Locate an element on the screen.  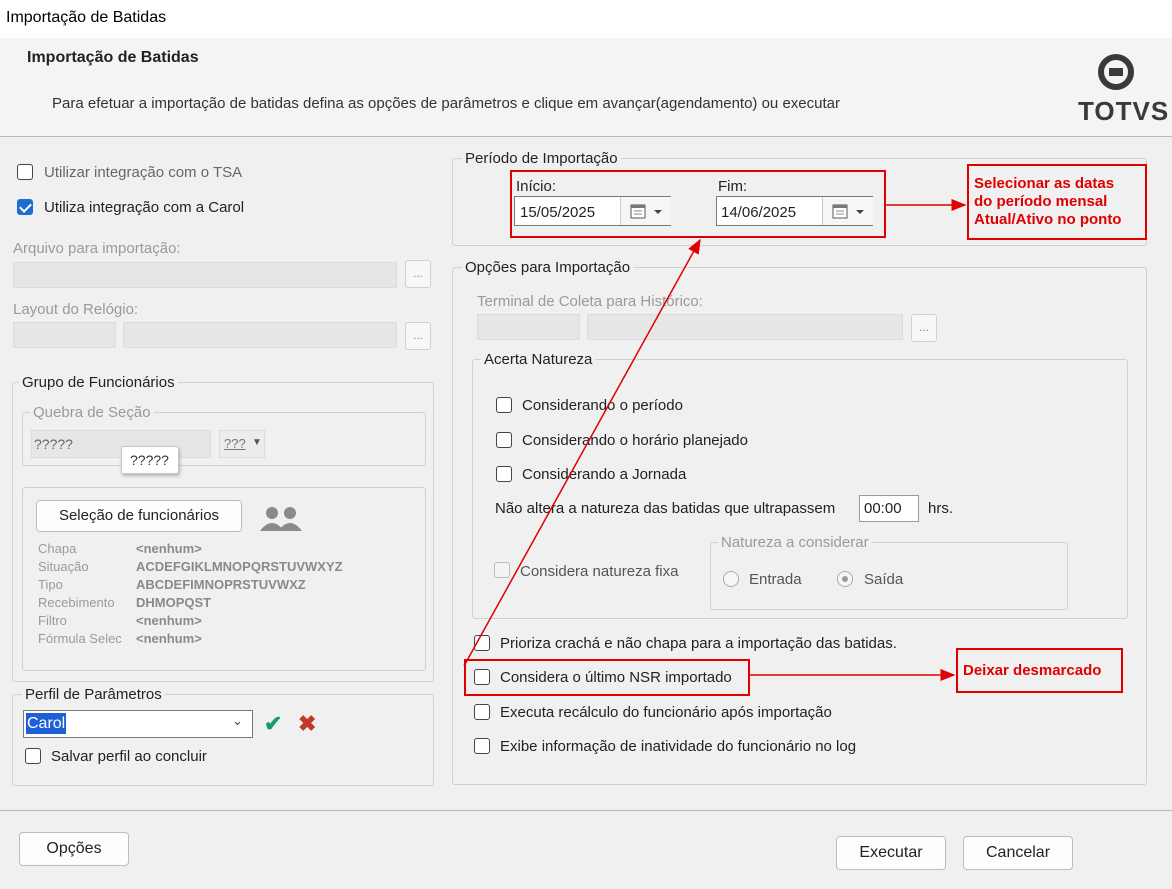
info-label-formula: Fórmula Selec is located at coordinates (80, 638).